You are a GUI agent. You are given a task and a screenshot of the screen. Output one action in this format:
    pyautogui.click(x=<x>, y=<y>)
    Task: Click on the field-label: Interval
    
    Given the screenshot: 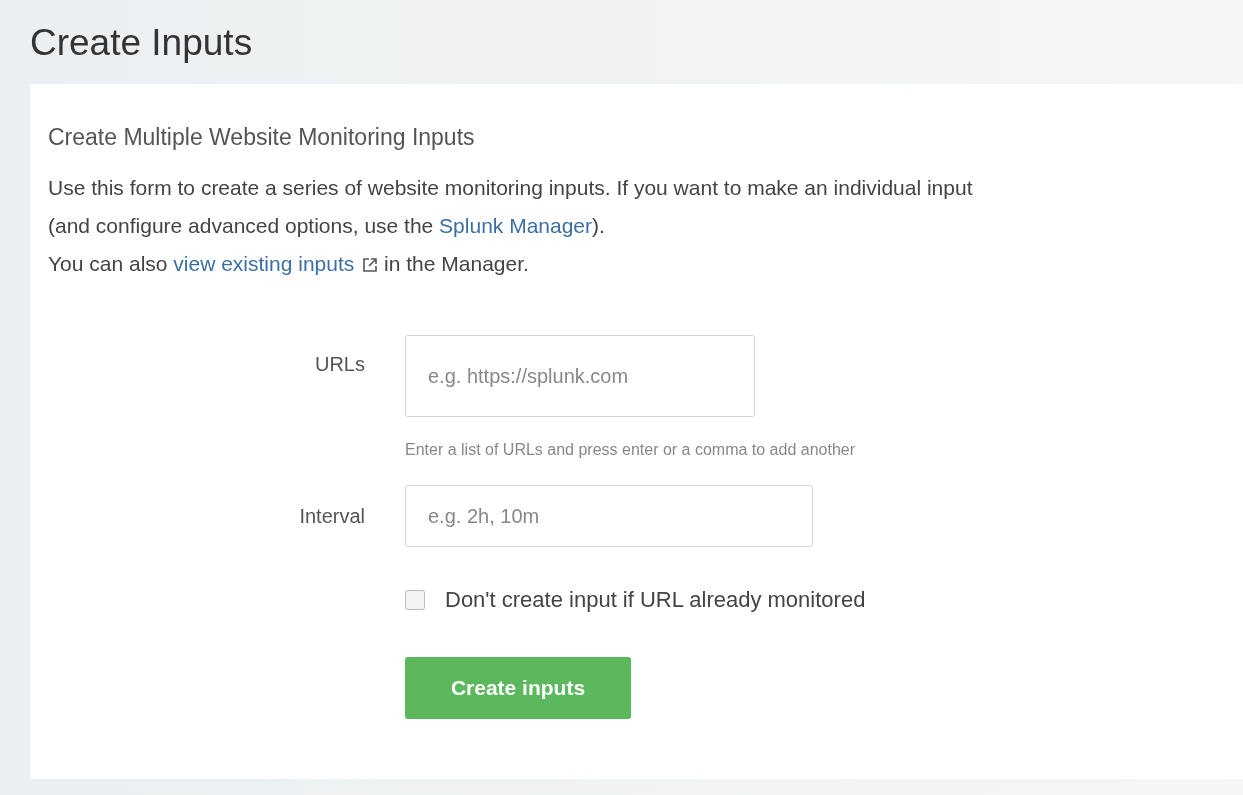 What is the action you would take?
    pyautogui.click(x=332, y=516)
    